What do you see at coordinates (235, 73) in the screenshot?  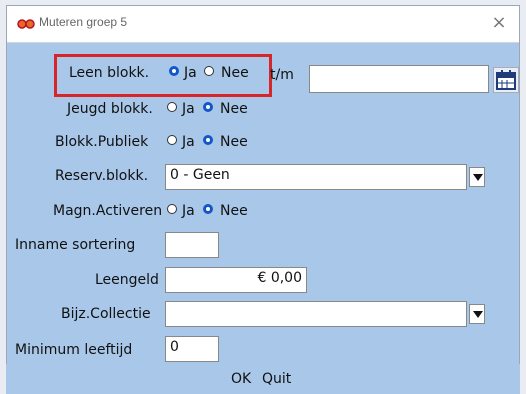 I see `radio-leen-nee-label: Nee` at bounding box center [235, 73].